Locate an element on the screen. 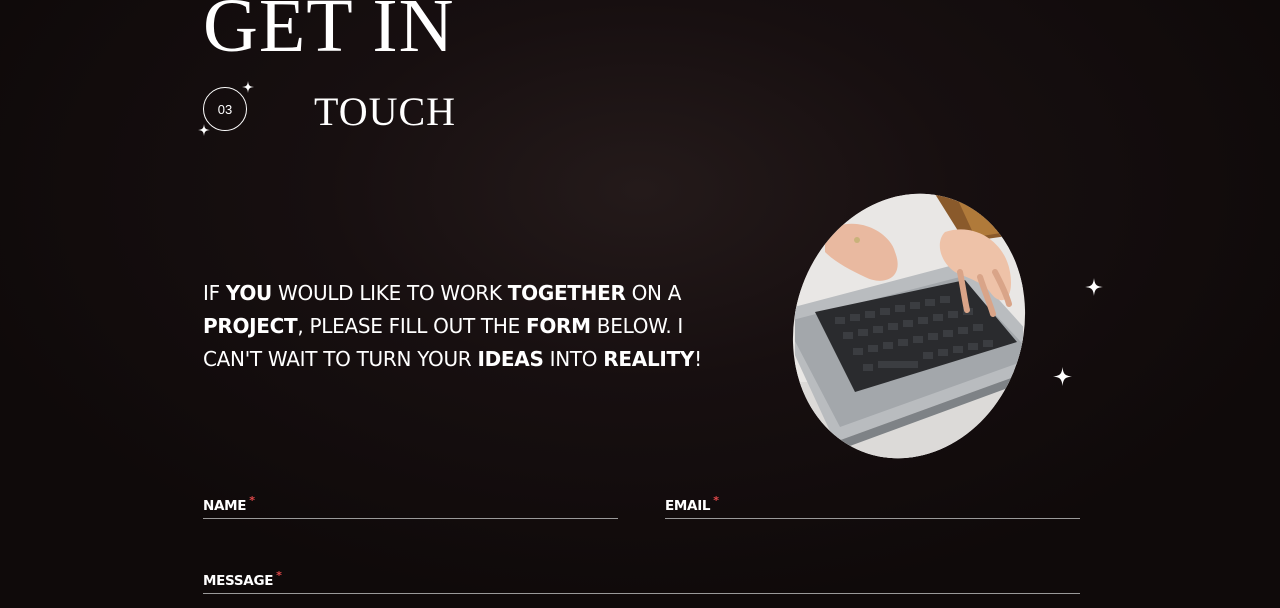 The width and height of the screenshot is (1280, 608). page-title-line1: GET IN is located at coordinates (329, 34).